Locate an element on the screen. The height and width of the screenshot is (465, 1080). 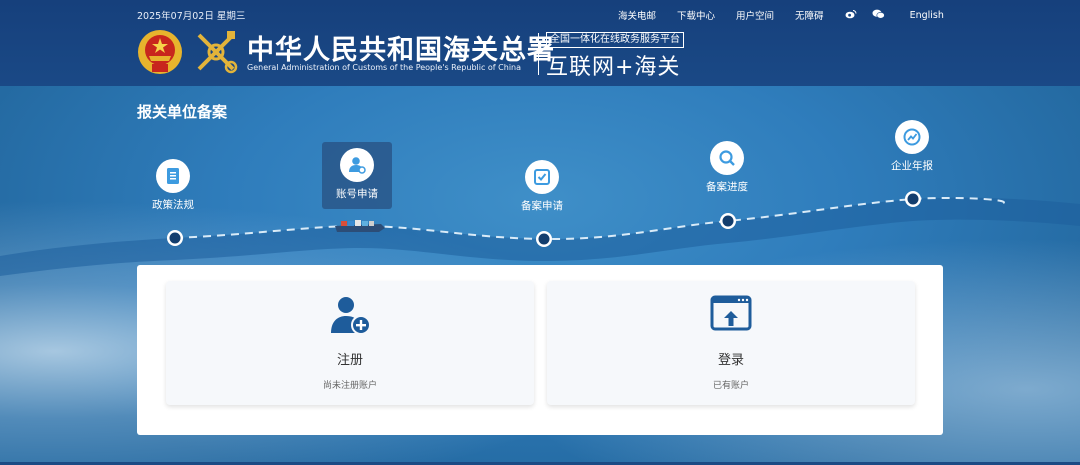
step-label: 账号申请 is located at coordinates (357, 194).